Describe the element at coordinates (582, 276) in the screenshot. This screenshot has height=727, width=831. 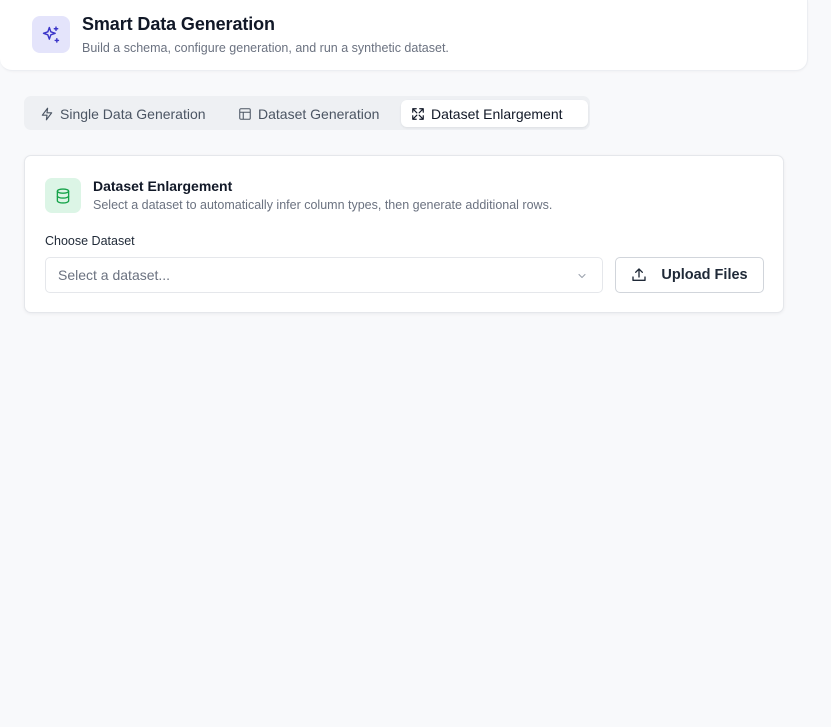
I see `chevron-down-icon` at that location.